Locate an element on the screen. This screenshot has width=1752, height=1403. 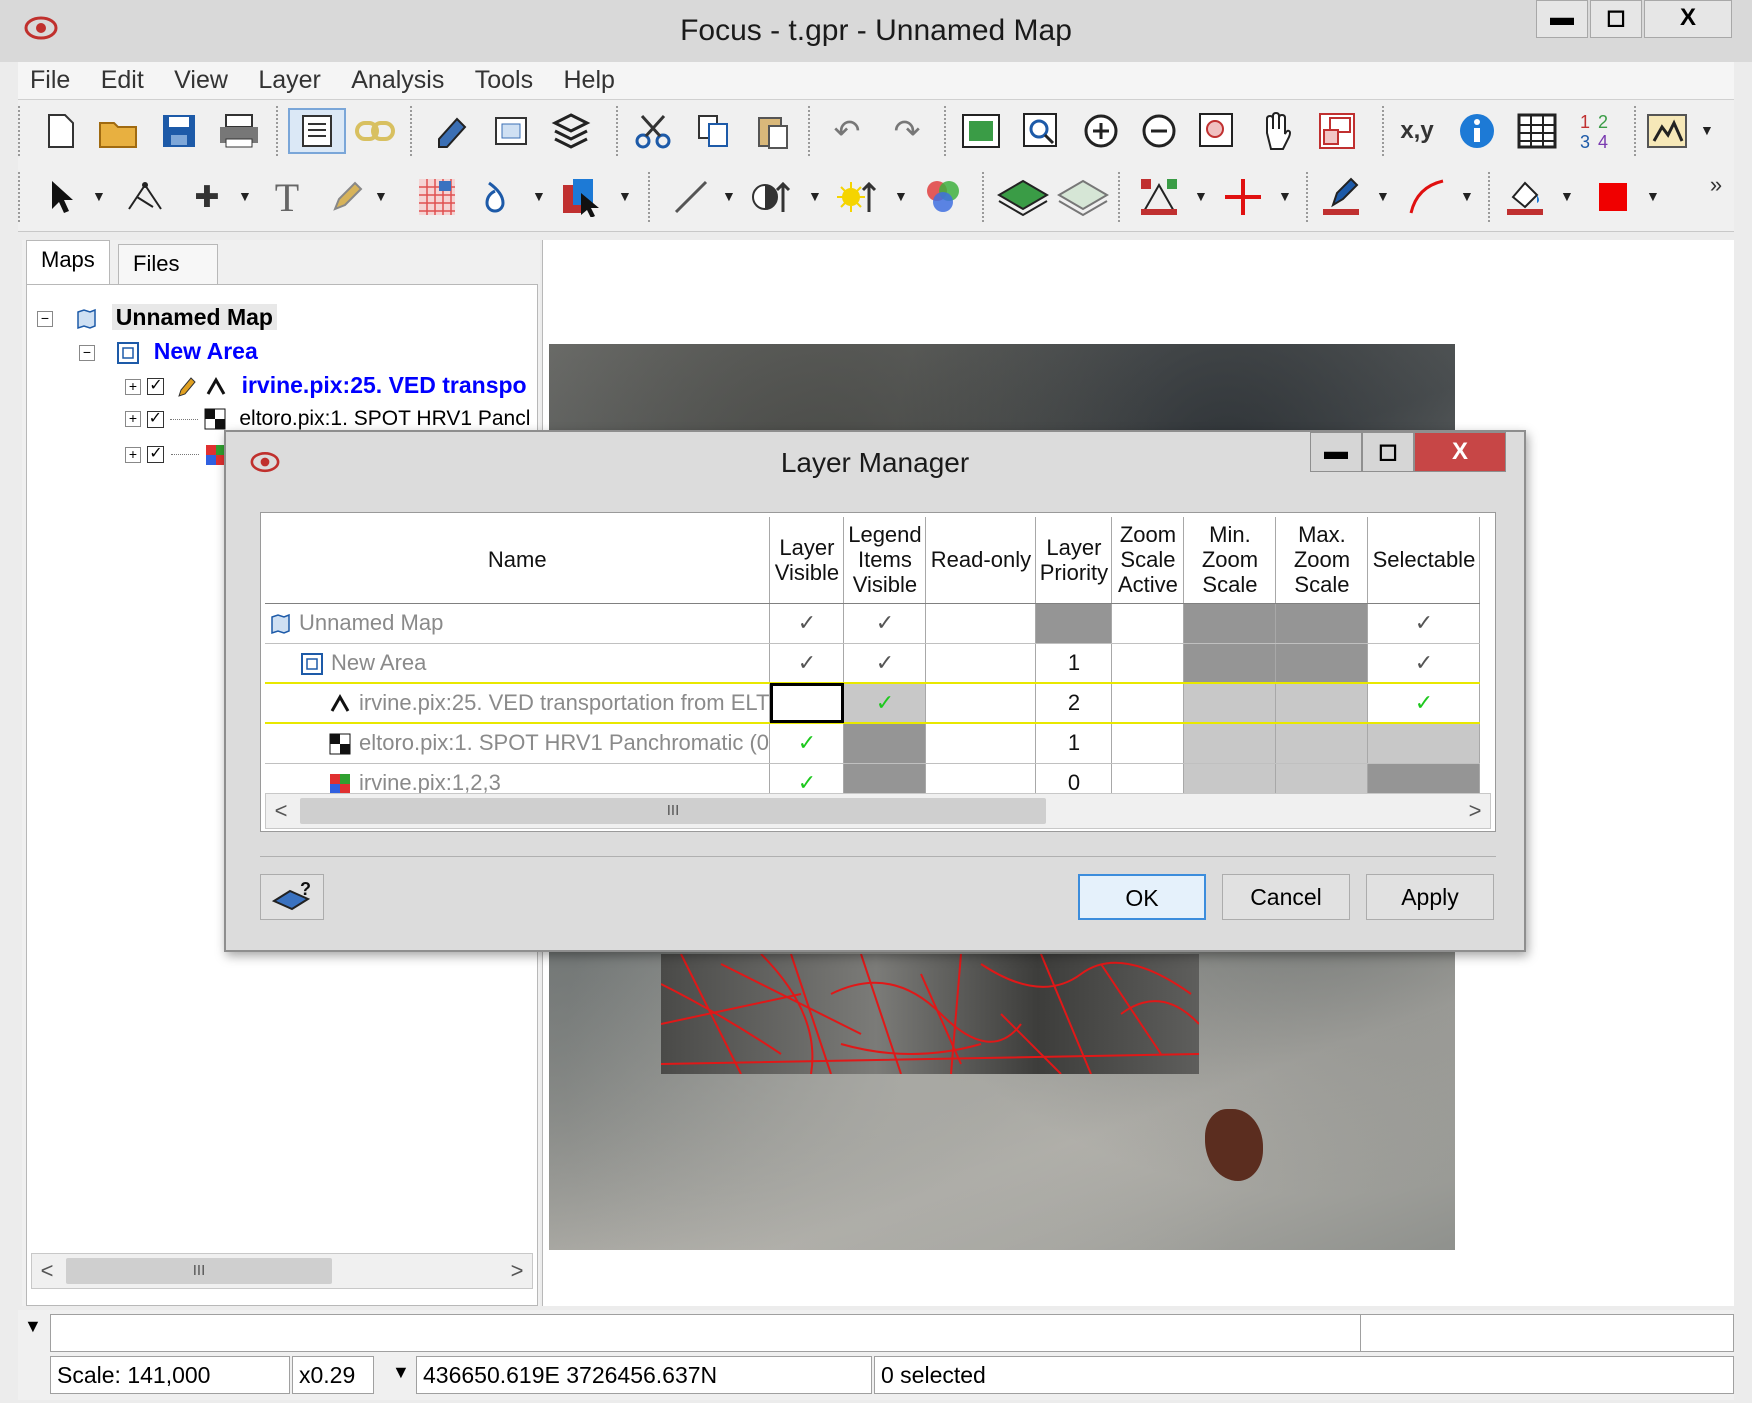
select-dropdown-icon: ▼ is located at coordinates (99, 196).